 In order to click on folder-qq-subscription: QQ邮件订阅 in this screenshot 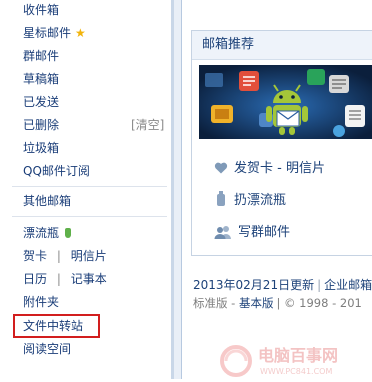, I will do `click(56, 171)`.